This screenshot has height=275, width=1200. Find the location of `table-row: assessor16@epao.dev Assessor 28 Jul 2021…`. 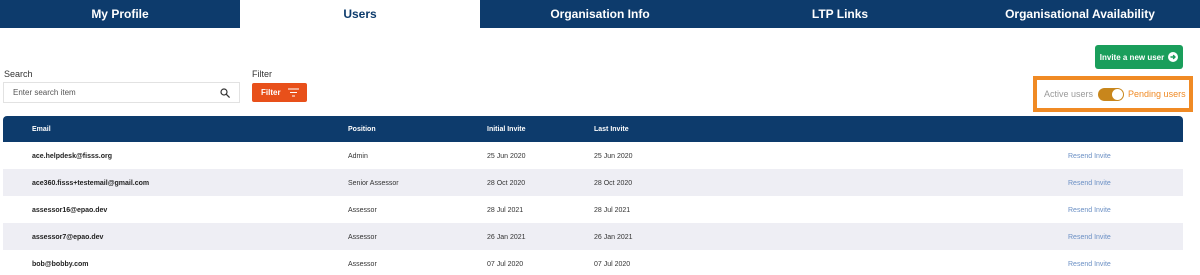

table-row: assessor16@epao.dev Assessor 28 Jul 2021… is located at coordinates (593, 209).